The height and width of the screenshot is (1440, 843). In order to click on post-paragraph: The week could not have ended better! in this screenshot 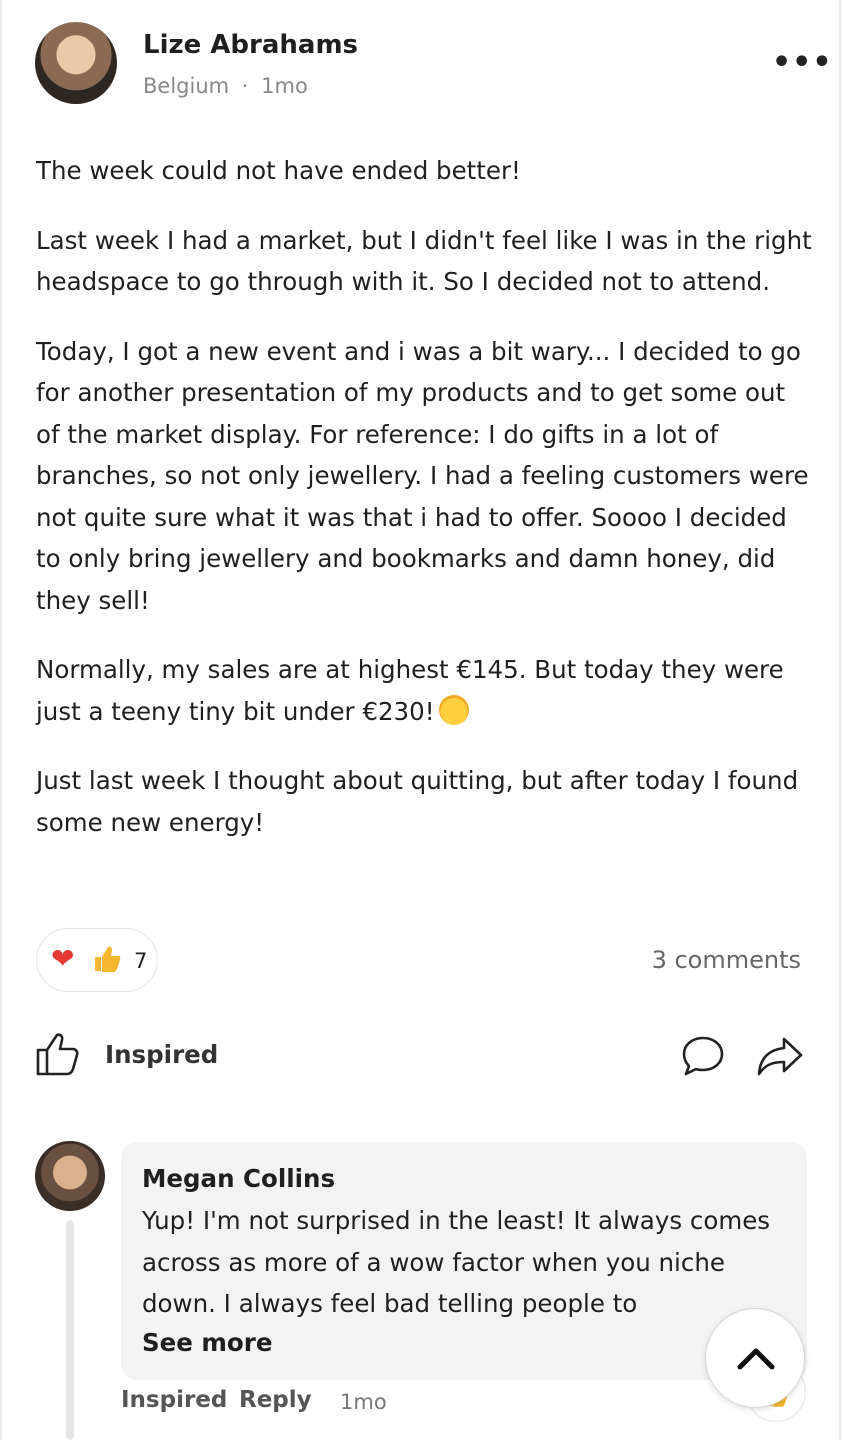, I will do `click(278, 170)`.